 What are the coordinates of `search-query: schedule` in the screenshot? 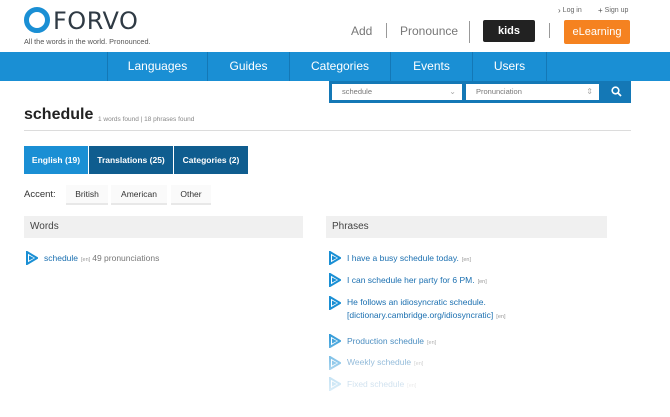 It's located at (357, 91).